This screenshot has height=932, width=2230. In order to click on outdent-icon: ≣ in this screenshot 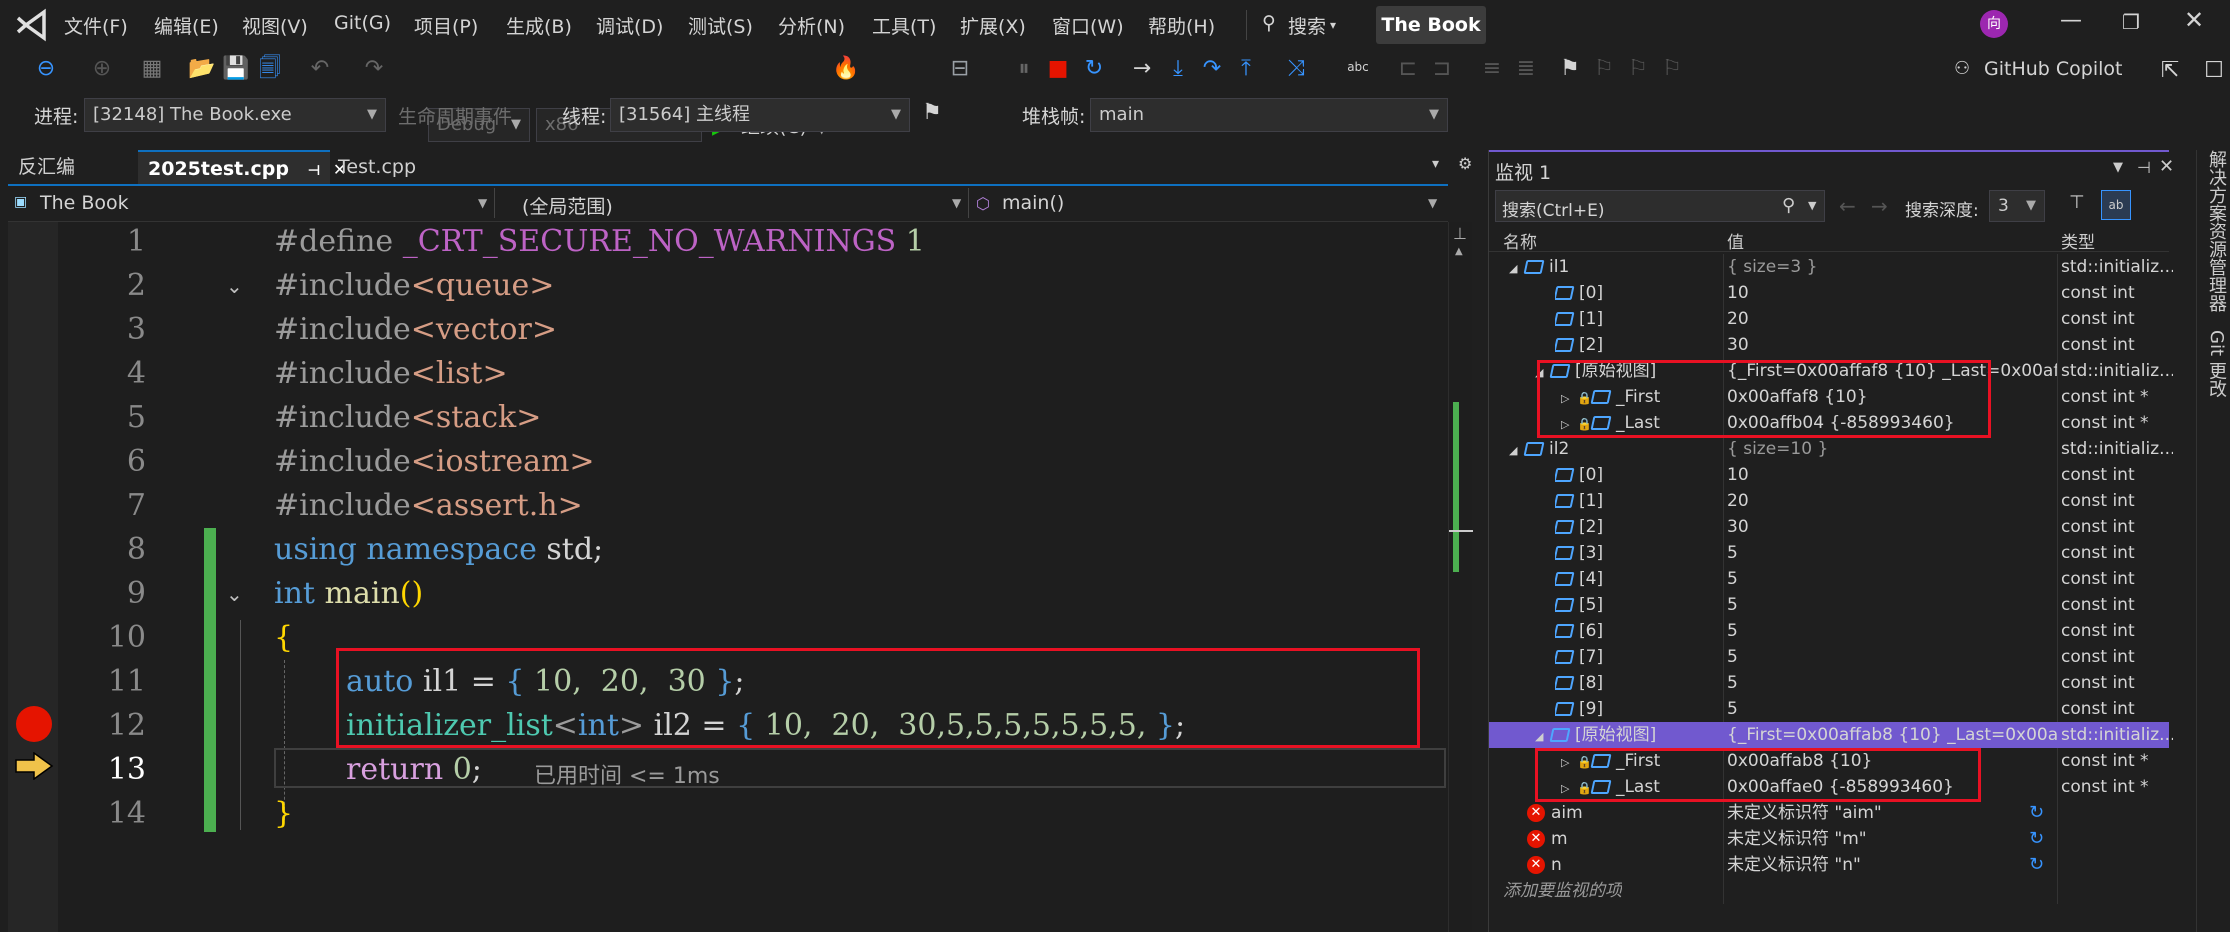, I will do `click(1526, 69)`.